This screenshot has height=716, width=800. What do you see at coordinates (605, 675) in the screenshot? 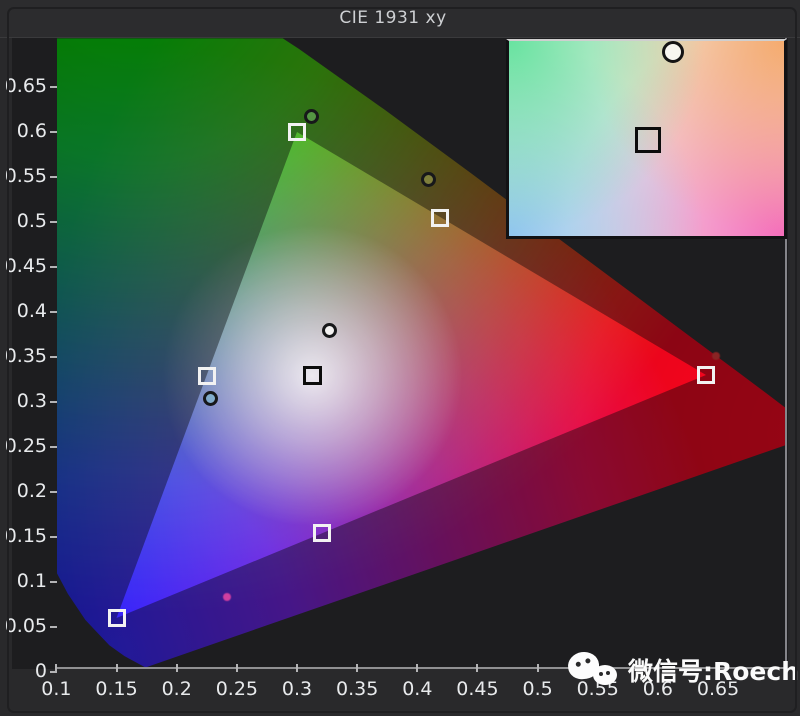
I see `wechat-icon-small-bubble` at bounding box center [605, 675].